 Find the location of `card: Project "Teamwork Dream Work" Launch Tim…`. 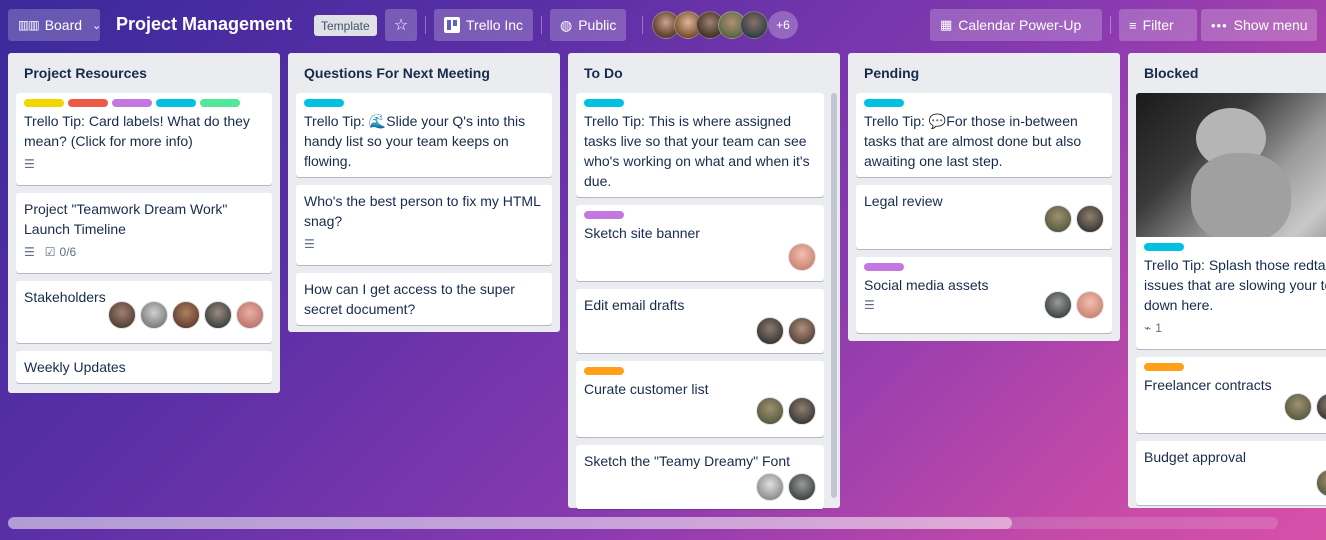

card: Project "Teamwork Dream Work" Launch Tim… is located at coordinates (144, 233).